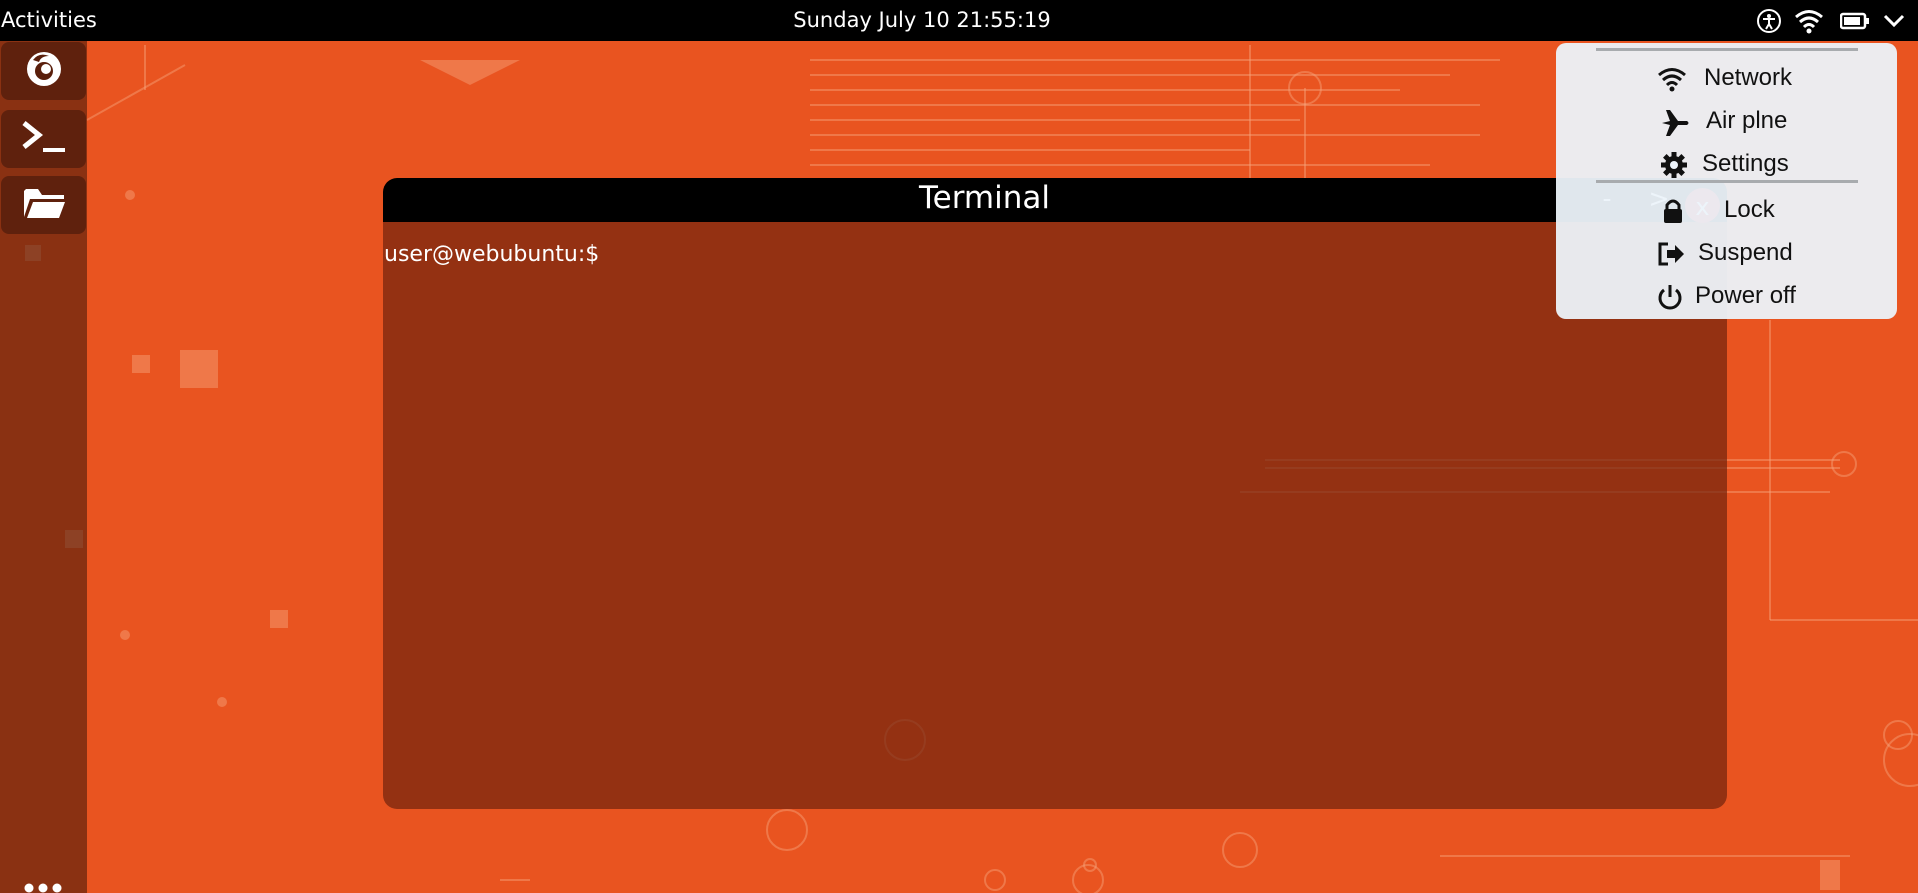  I want to click on menu-item-airplane: Air plne, so click(1726, 122).